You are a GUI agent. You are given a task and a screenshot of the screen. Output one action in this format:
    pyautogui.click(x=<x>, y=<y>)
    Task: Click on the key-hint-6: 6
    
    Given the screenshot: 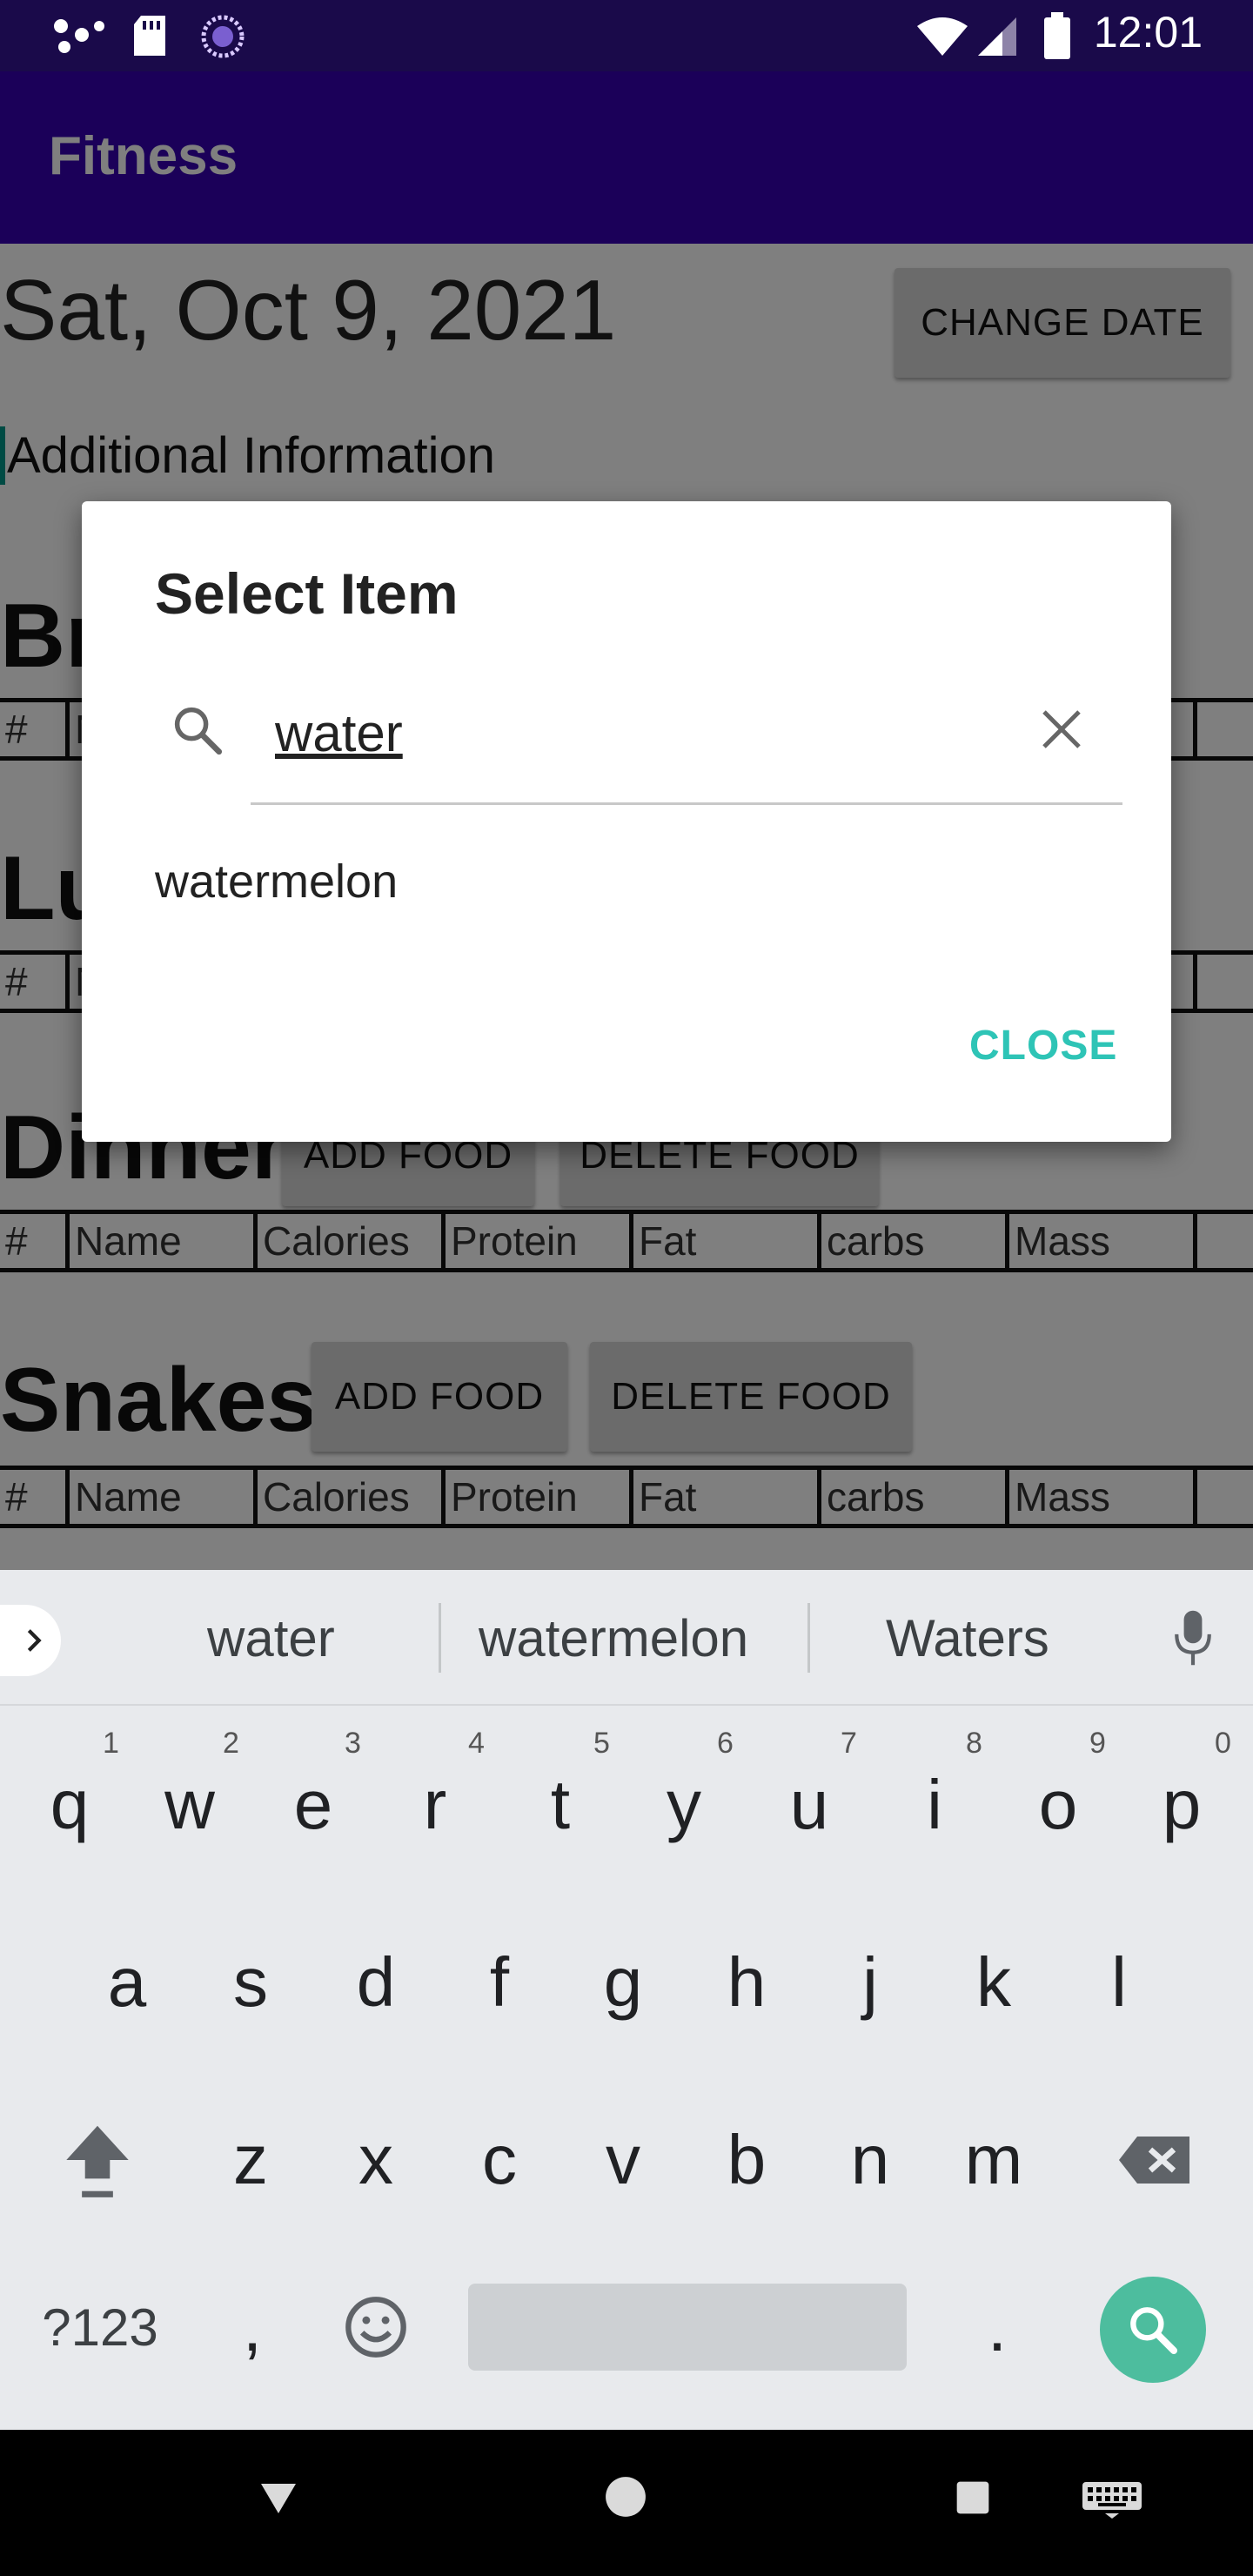 What is the action you would take?
    pyautogui.click(x=725, y=1744)
    